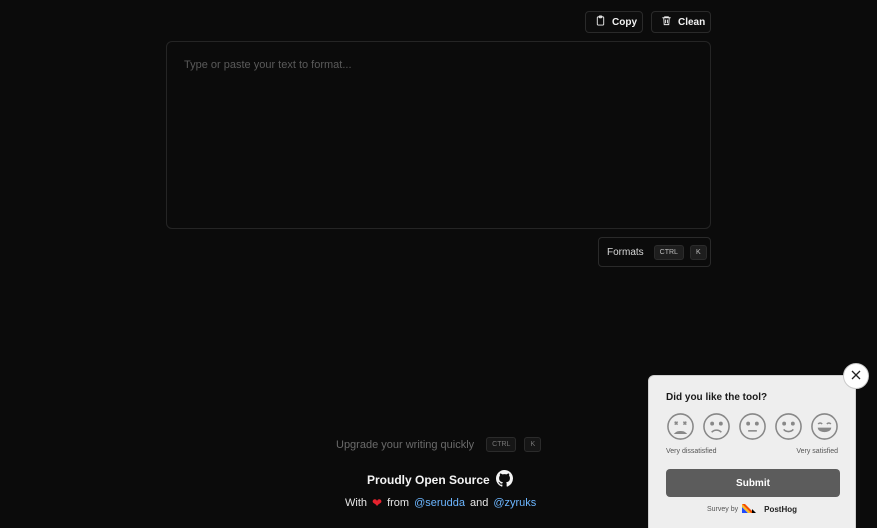 This screenshot has width=877, height=528. What do you see at coordinates (717, 397) in the screenshot?
I see `survey-question: Did you like the tool?` at bounding box center [717, 397].